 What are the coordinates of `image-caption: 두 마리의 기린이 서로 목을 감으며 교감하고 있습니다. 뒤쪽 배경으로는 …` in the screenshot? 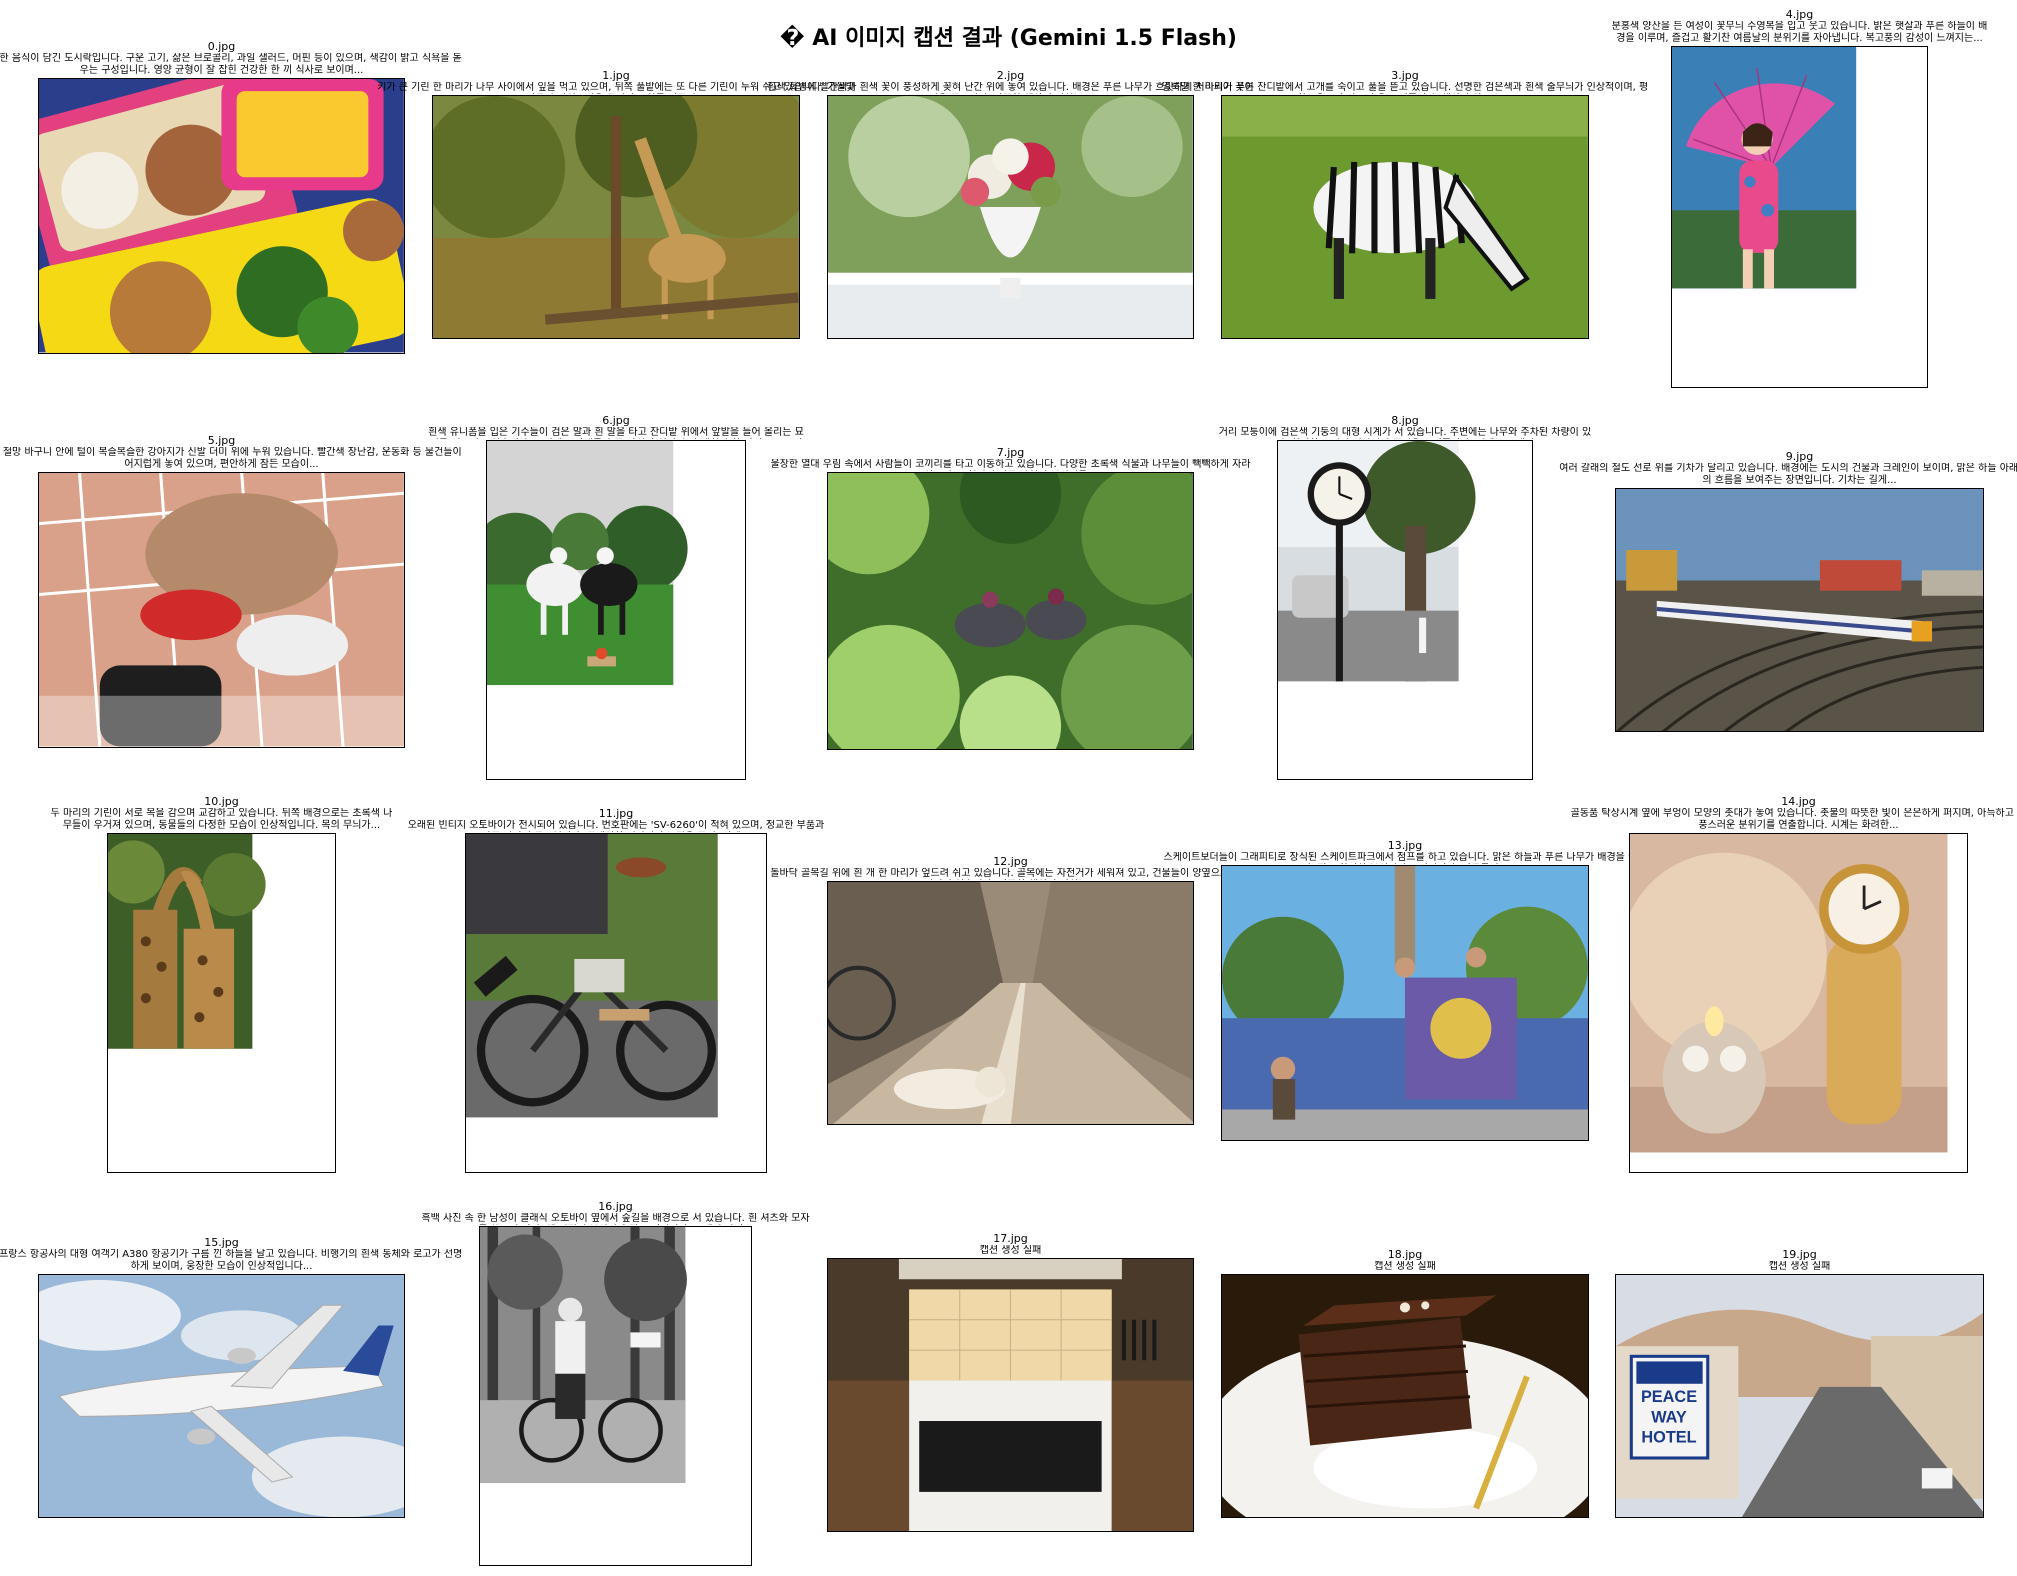 It's located at (221, 819).